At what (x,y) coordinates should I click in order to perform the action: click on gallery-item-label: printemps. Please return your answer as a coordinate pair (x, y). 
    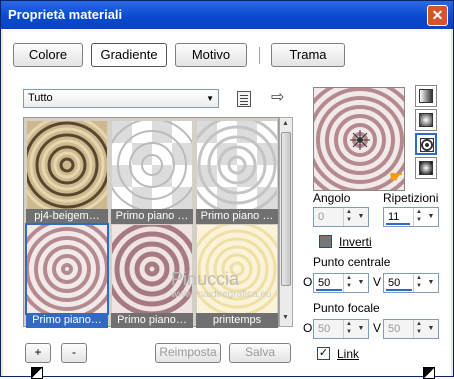
    Looking at the image, I should click on (237, 320).